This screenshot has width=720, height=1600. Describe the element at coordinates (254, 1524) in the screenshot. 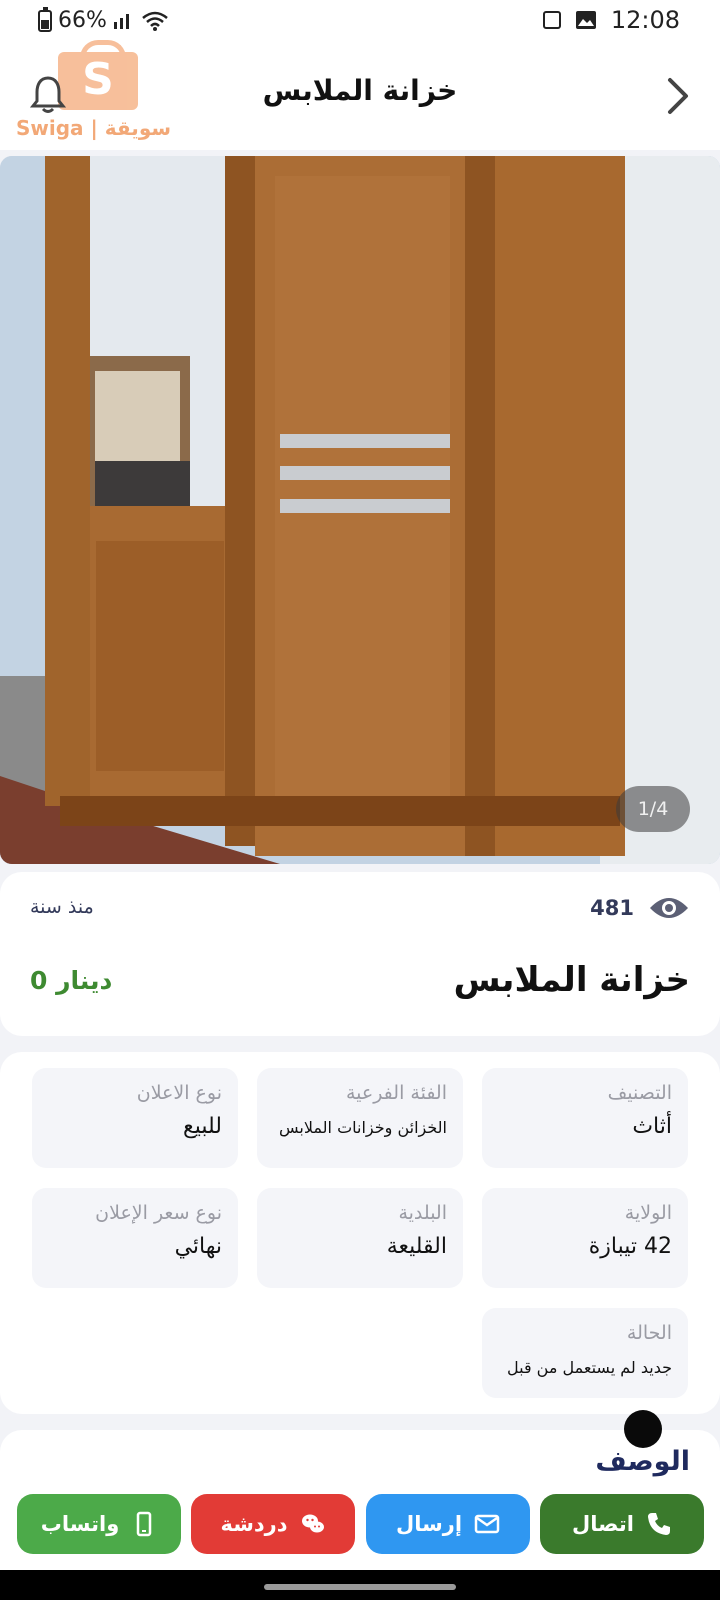

I see `chat-label: دردشة` at that location.